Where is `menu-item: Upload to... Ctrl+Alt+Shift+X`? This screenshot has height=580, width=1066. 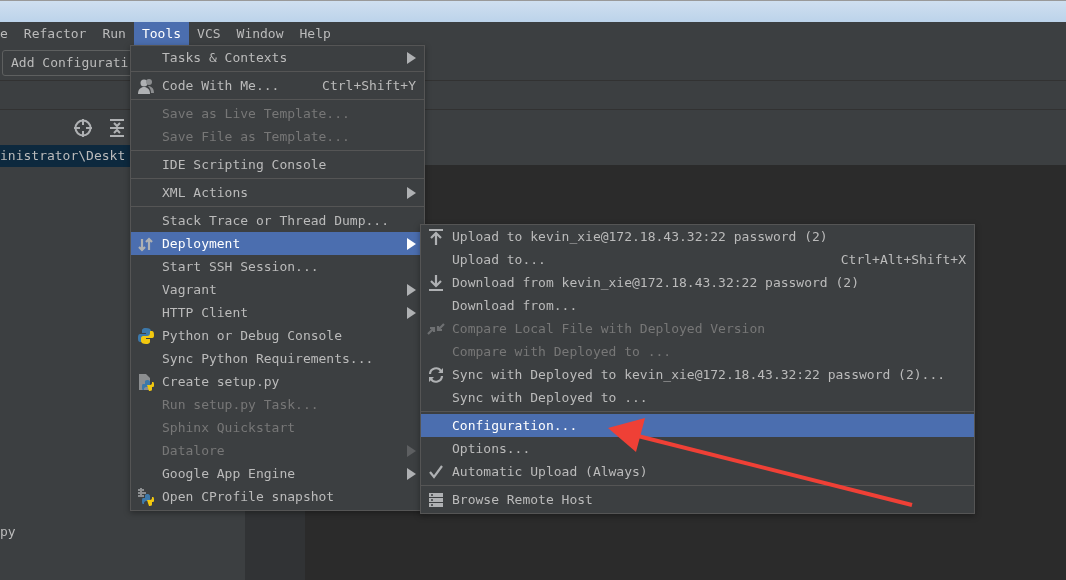
menu-item: Upload to... Ctrl+Alt+Shift+X is located at coordinates (697, 259).